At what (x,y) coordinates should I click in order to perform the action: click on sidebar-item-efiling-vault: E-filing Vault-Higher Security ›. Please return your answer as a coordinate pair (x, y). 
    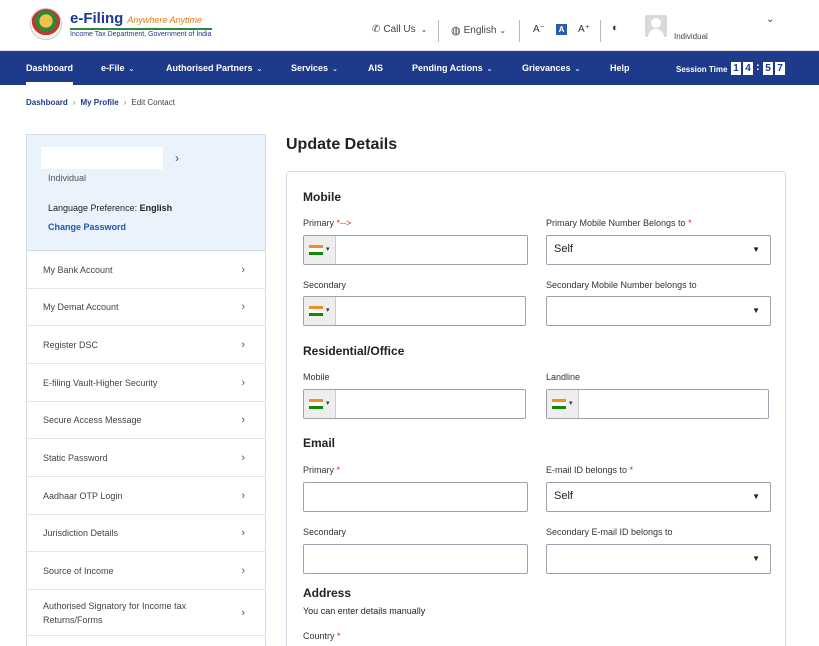
    Looking at the image, I should click on (146, 383).